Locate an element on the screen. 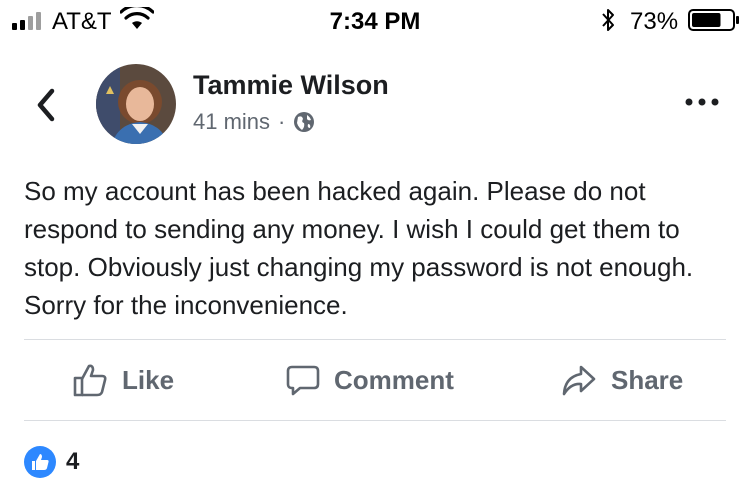 The image size is (750, 490). comment-icon is located at coordinates (303, 380).